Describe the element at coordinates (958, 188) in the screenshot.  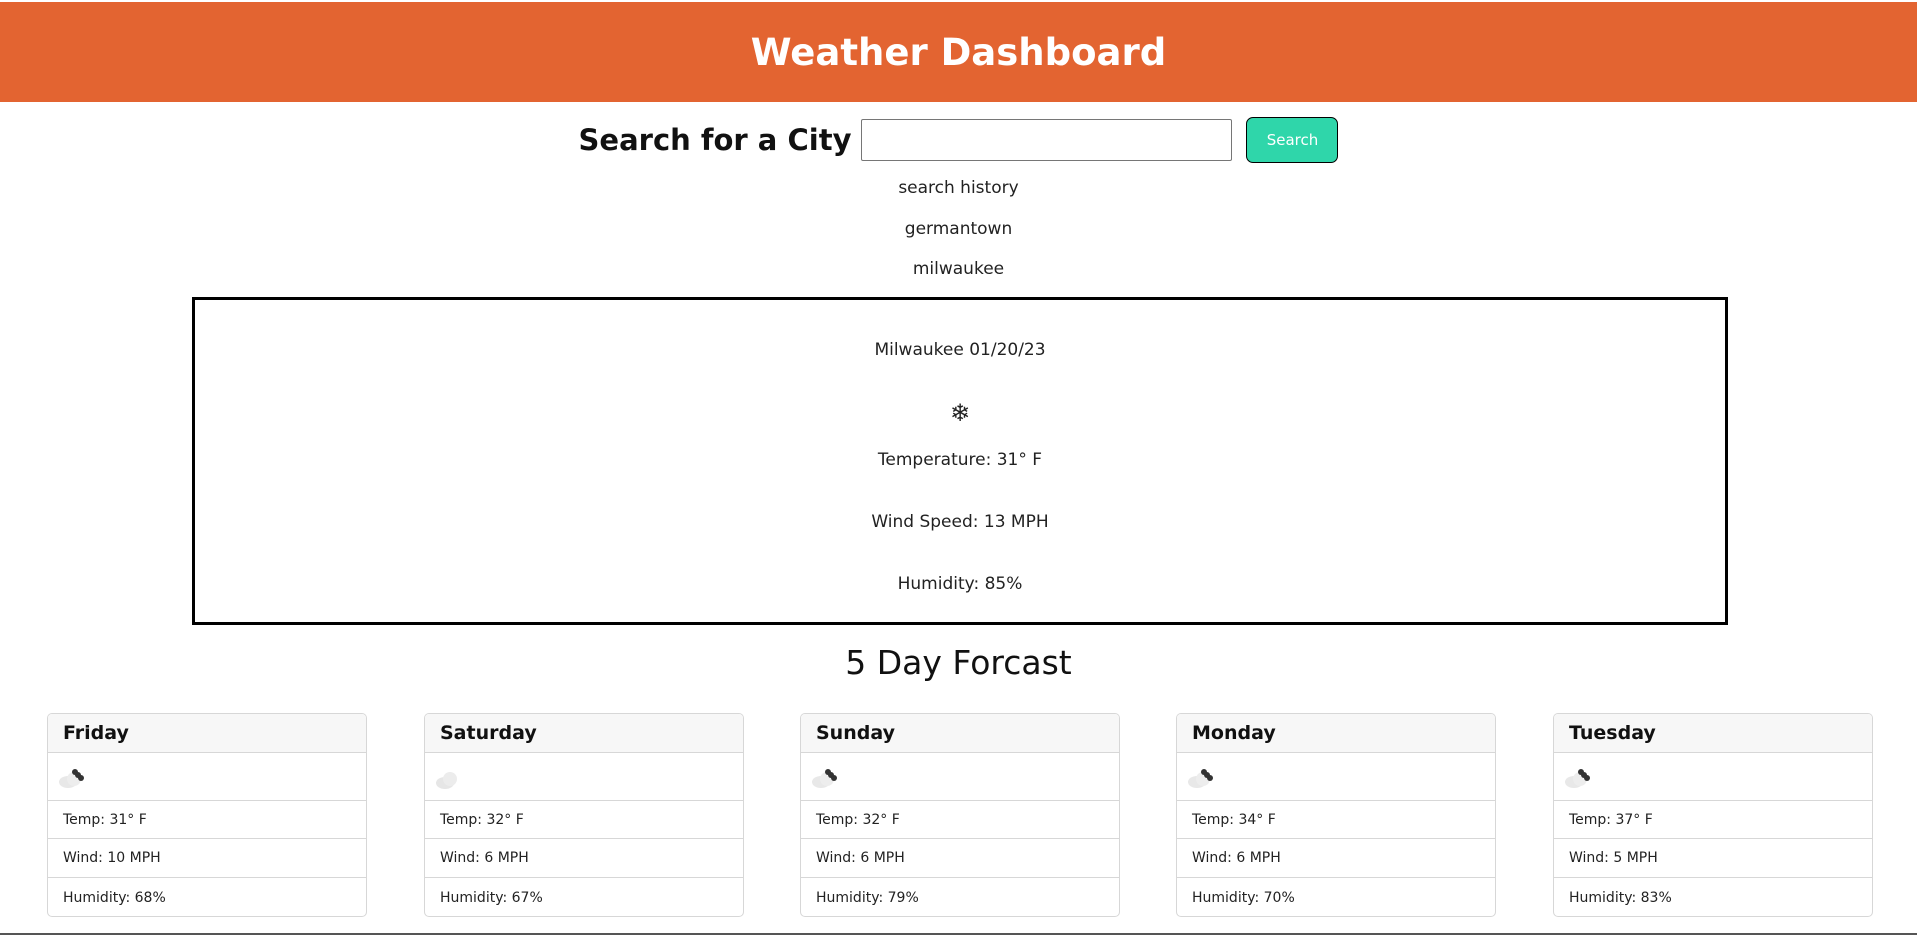
I see `search-history-title: search history` at that location.